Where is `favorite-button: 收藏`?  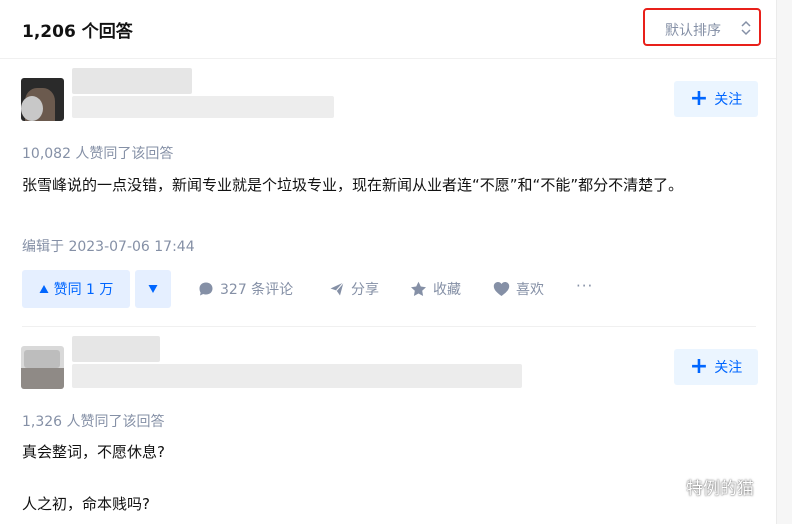 favorite-button: 收藏 is located at coordinates (435, 289).